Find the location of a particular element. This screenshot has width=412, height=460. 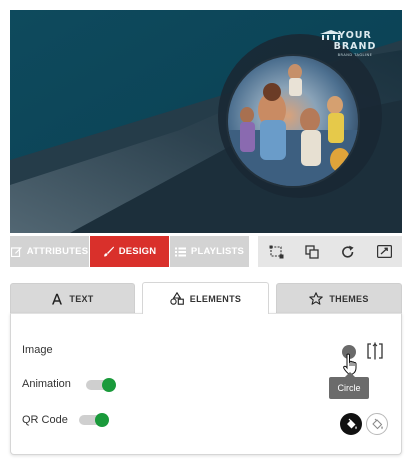

tab-elements-label: ELEMENTS is located at coordinates (215, 298).